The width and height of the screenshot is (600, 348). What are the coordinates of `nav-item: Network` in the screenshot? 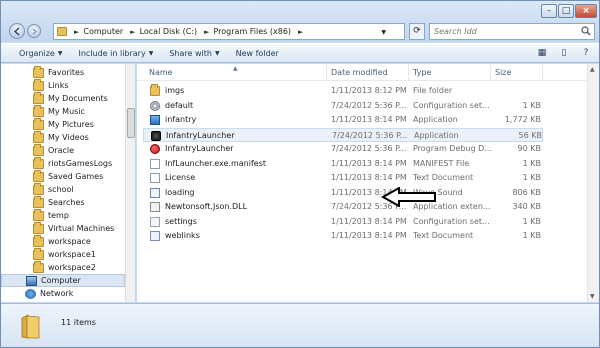 It's located at (63, 293).